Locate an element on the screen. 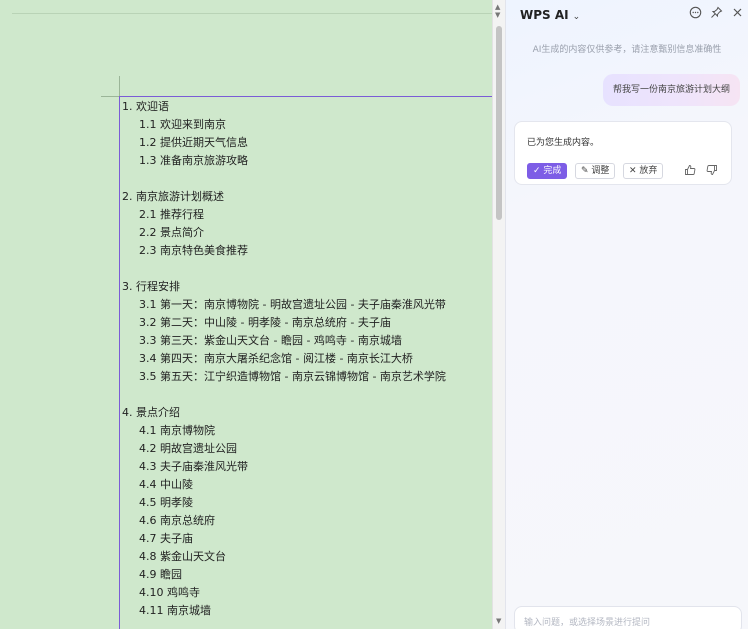 This screenshot has height=629, width=748. outline-subitem: 2.2 景点简介 is located at coordinates (307, 233).